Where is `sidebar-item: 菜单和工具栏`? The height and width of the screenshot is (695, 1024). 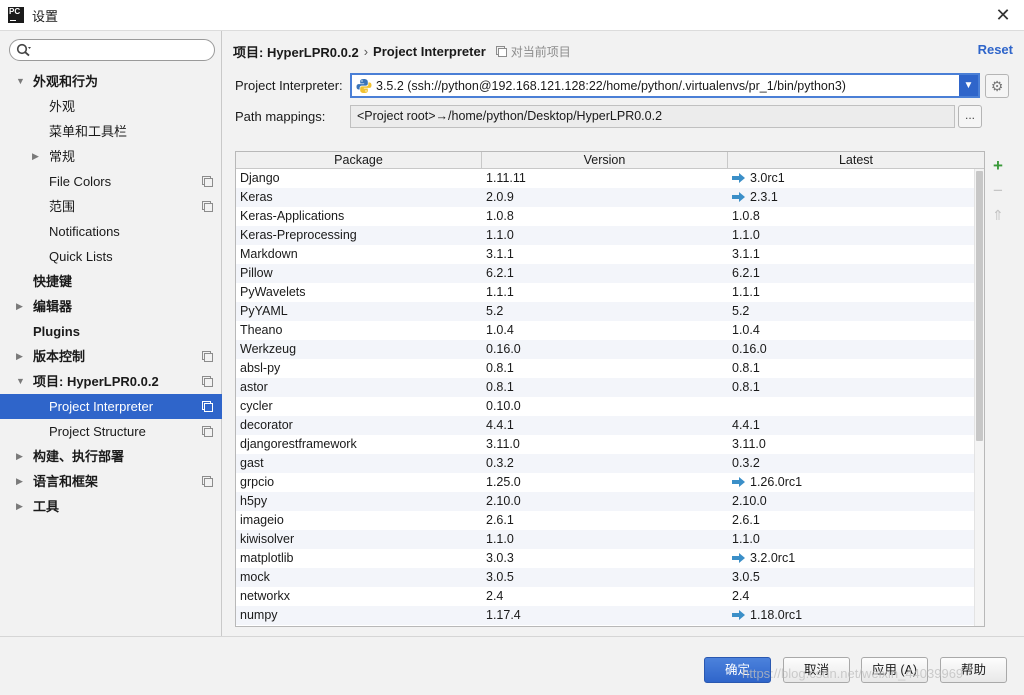
sidebar-item: 菜单和工具栏 is located at coordinates (111, 131).